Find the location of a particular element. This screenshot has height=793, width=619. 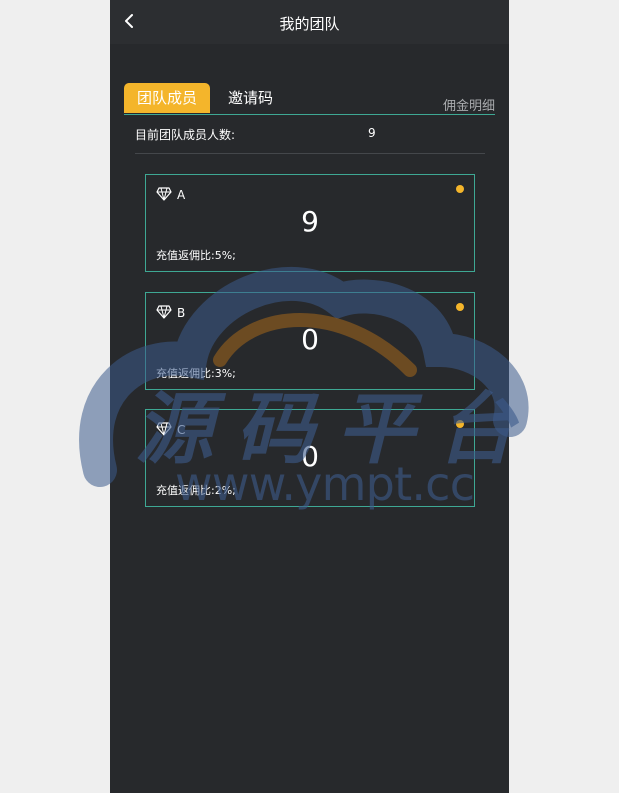

level-member-count: 9 is located at coordinates (310, 221).